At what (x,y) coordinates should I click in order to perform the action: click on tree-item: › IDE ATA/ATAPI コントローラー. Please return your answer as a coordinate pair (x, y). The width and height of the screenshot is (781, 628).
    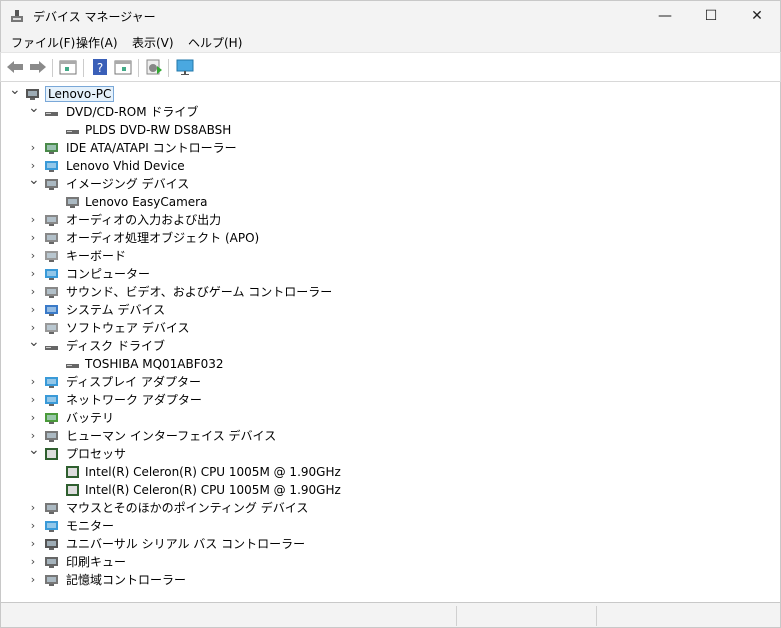
    Looking at the image, I should click on (390, 148).